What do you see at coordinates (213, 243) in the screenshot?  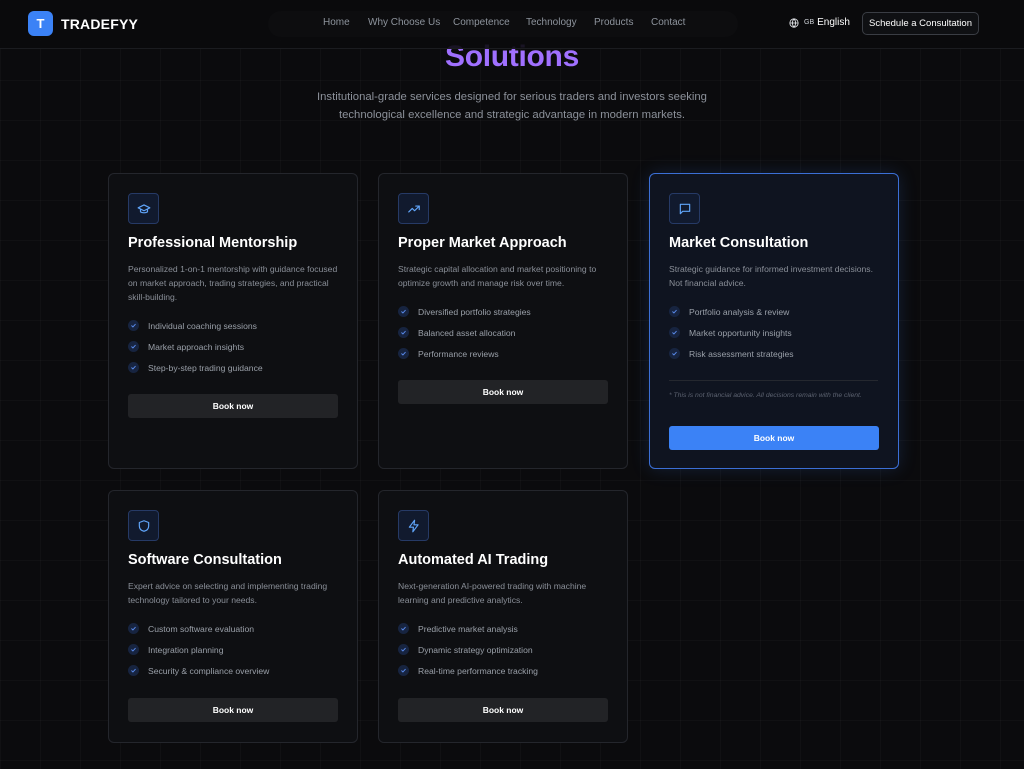 I see `card-title: Professional Mentorship` at bounding box center [213, 243].